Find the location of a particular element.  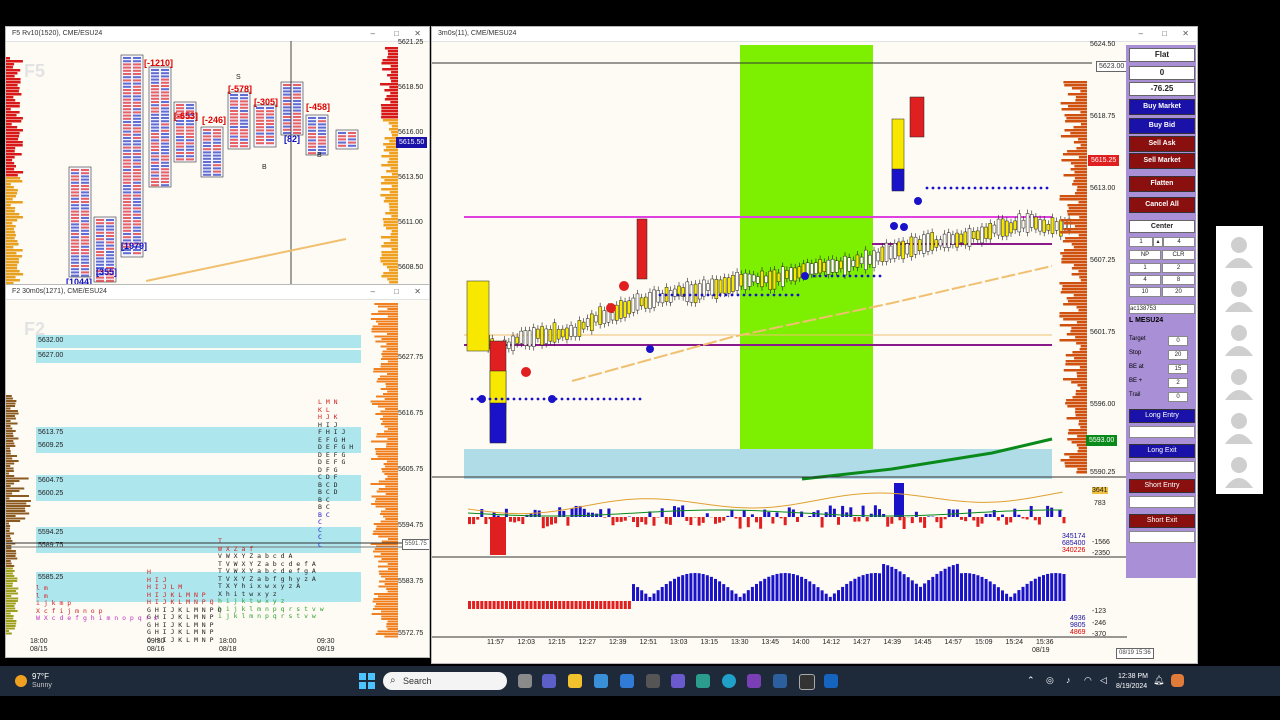

edge-icon is located at coordinates (729, 681).